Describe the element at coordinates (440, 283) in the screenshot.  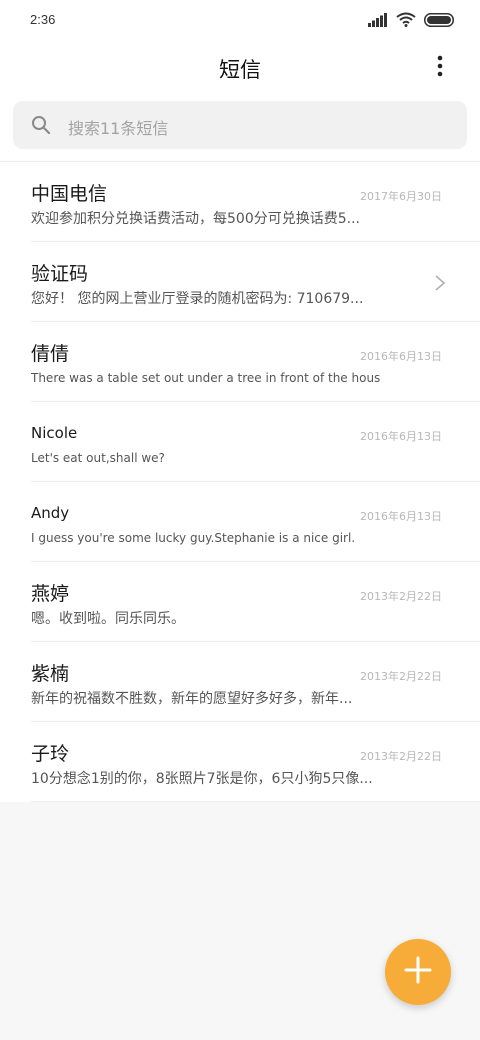
I see `chevron-right-icon` at that location.